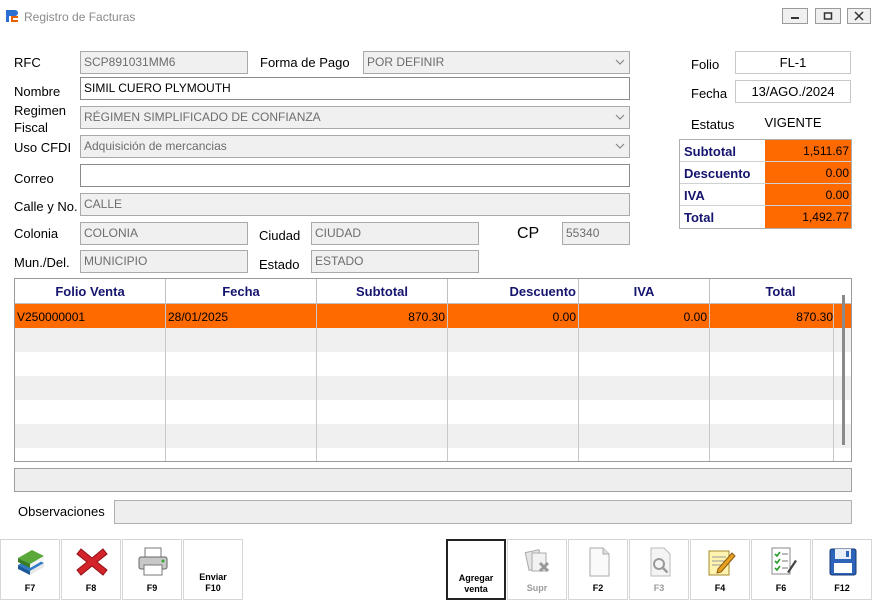 The height and width of the screenshot is (603, 873). I want to click on f7-button: F7, so click(30, 569).